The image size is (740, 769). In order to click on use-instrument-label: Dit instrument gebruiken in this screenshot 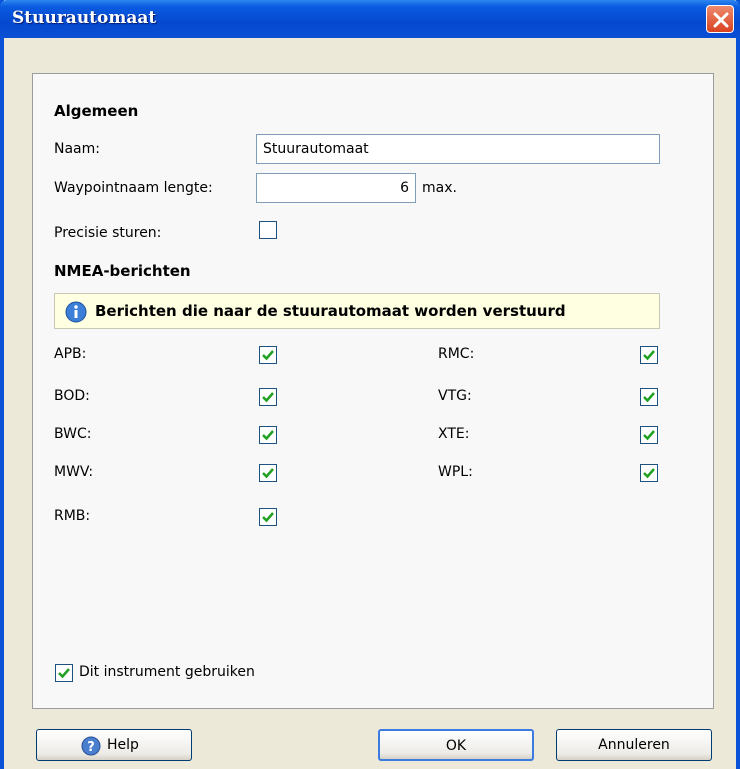, I will do `click(167, 672)`.